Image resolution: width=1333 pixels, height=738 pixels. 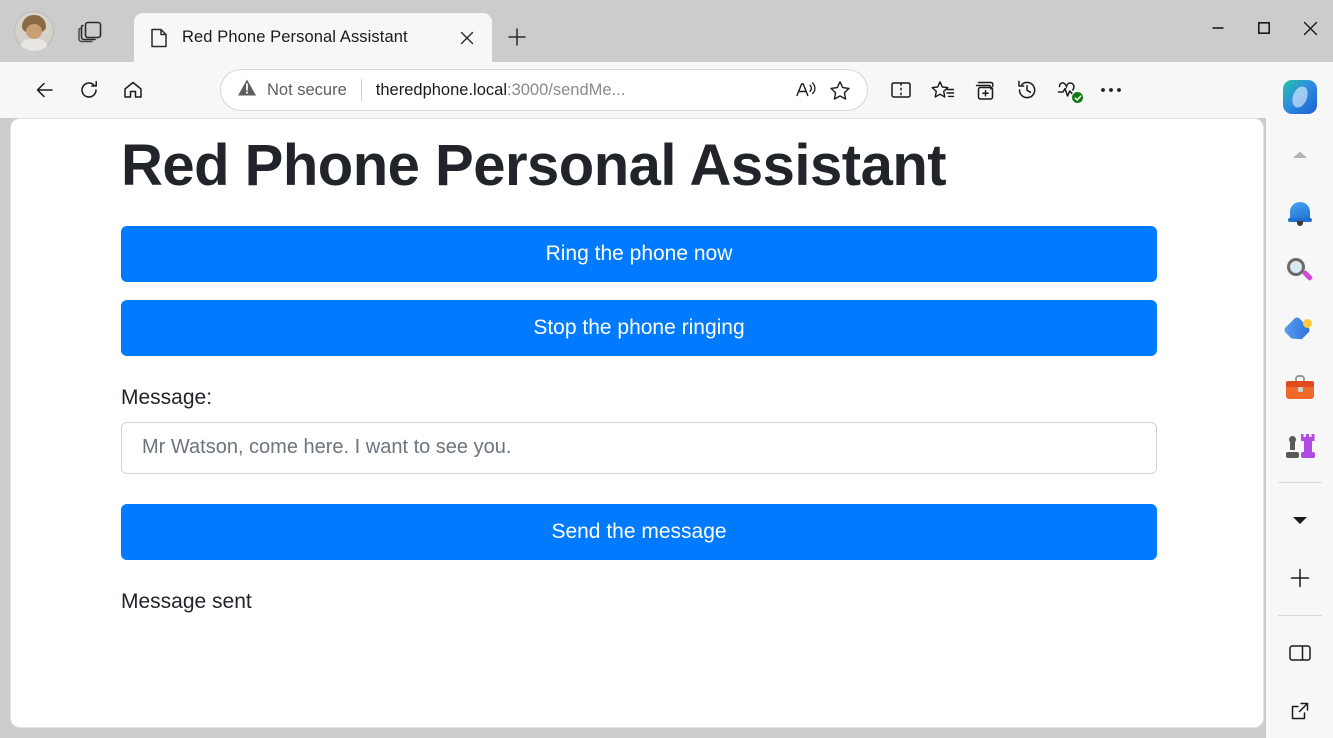 I want to click on sidebar-scroll-down, so click(x=1300, y=520).